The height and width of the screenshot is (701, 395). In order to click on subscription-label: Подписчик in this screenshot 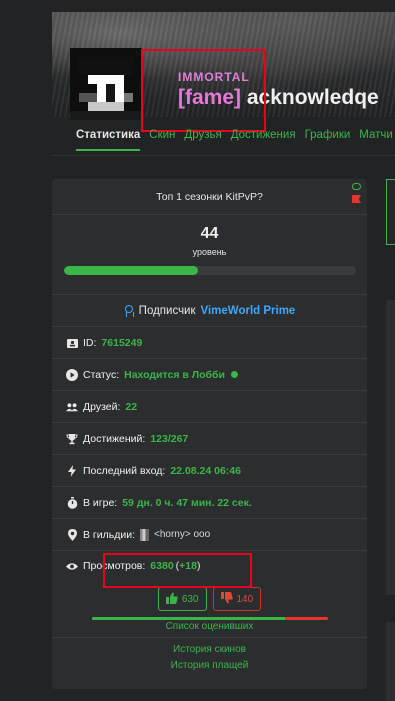, I will do `click(167, 310)`.